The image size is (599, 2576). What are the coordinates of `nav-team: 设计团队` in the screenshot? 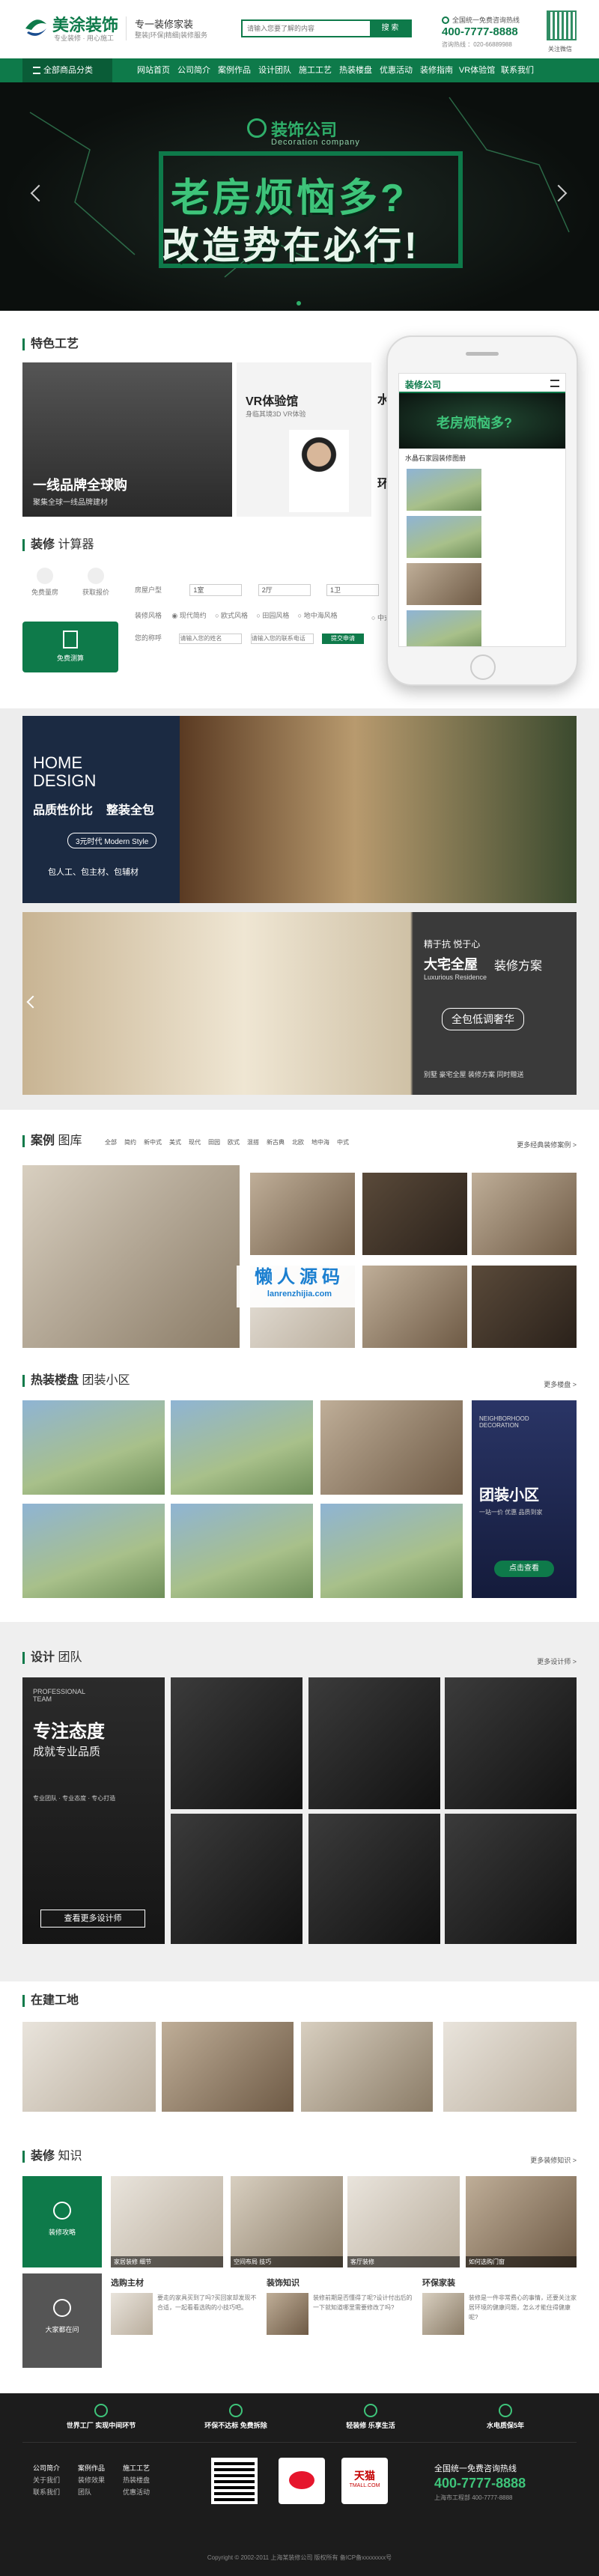 It's located at (275, 70).